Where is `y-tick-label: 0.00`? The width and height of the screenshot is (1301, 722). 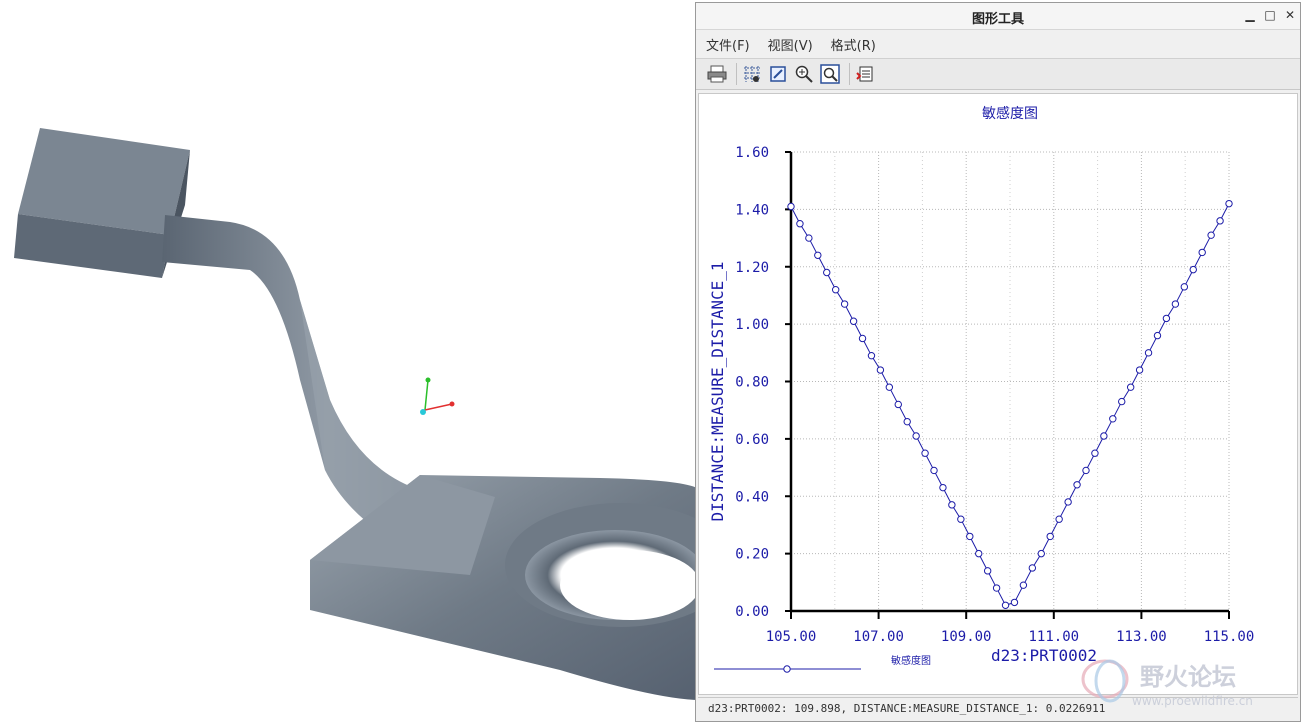
y-tick-label: 0.00 is located at coordinates (752, 612).